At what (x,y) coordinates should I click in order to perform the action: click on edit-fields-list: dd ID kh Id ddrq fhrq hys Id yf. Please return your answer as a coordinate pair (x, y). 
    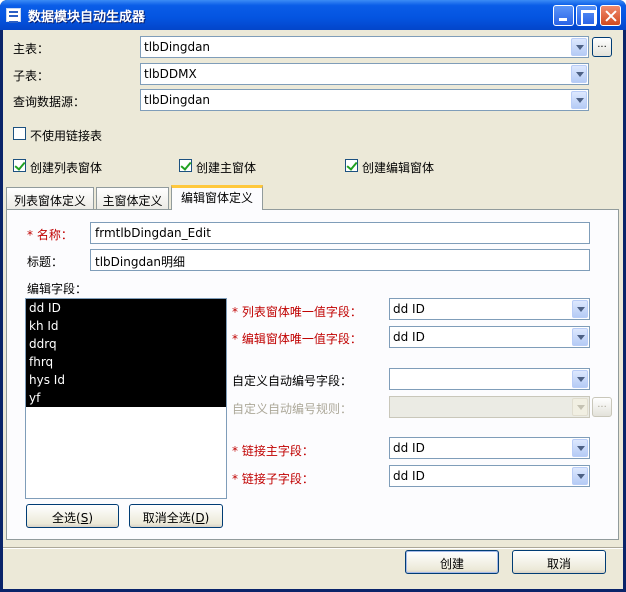
    Looking at the image, I should click on (126, 398).